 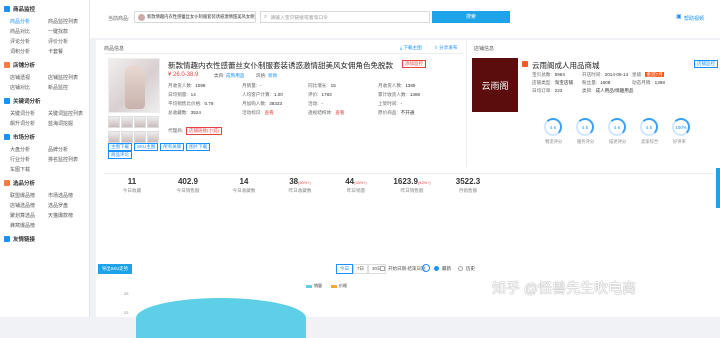 What do you see at coordinates (412, 190) in the screenshot?
I see `stat-label: 昨日销售额` at bounding box center [412, 190].